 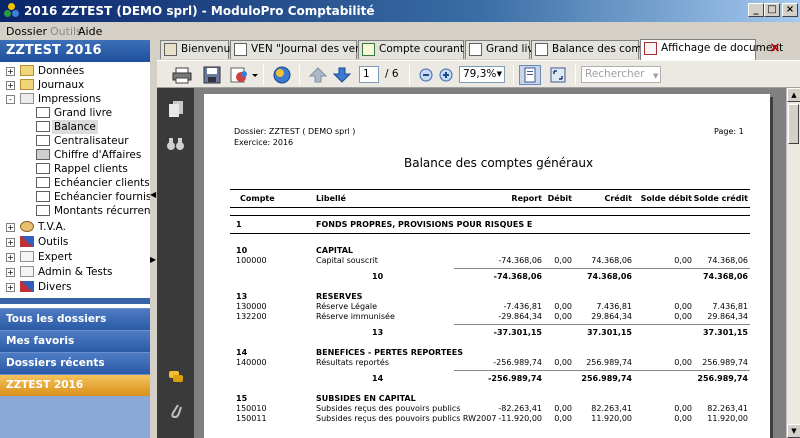 What do you see at coordinates (75, 141) in the screenshot?
I see `tree-item-centralisateur: Centralisateur` at bounding box center [75, 141].